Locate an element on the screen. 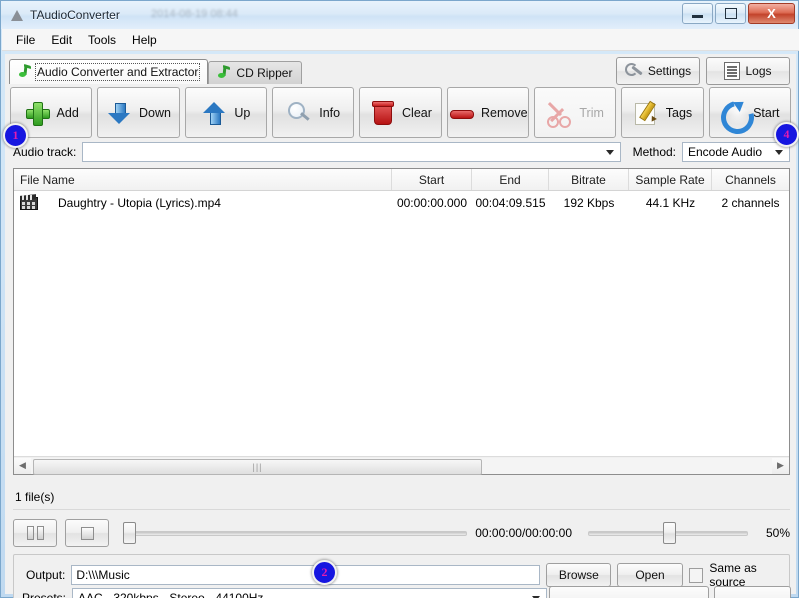 This screenshot has width=799, height=598. window-controls: X is located at coordinates (738, 13).